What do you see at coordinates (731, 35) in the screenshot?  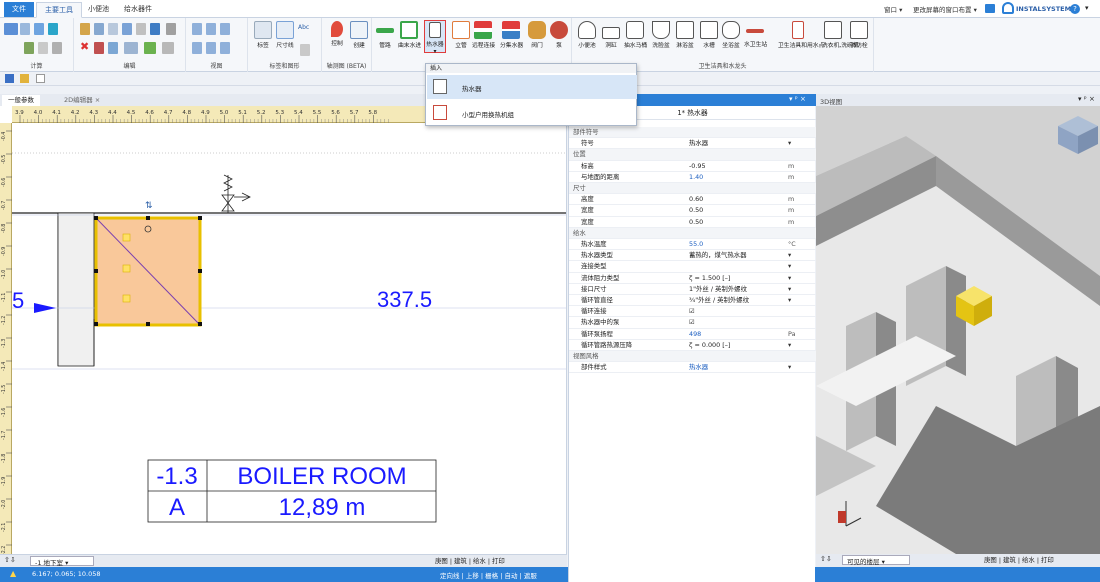 I see `bidet-button: 坐浴盆` at bounding box center [731, 35].